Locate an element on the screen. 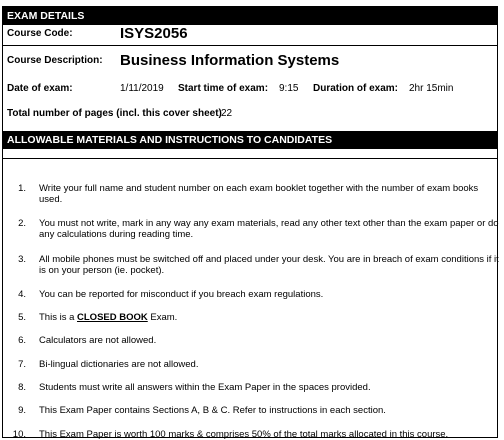 The image size is (504, 440). course-description-label: Course Description: is located at coordinates (55, 60).